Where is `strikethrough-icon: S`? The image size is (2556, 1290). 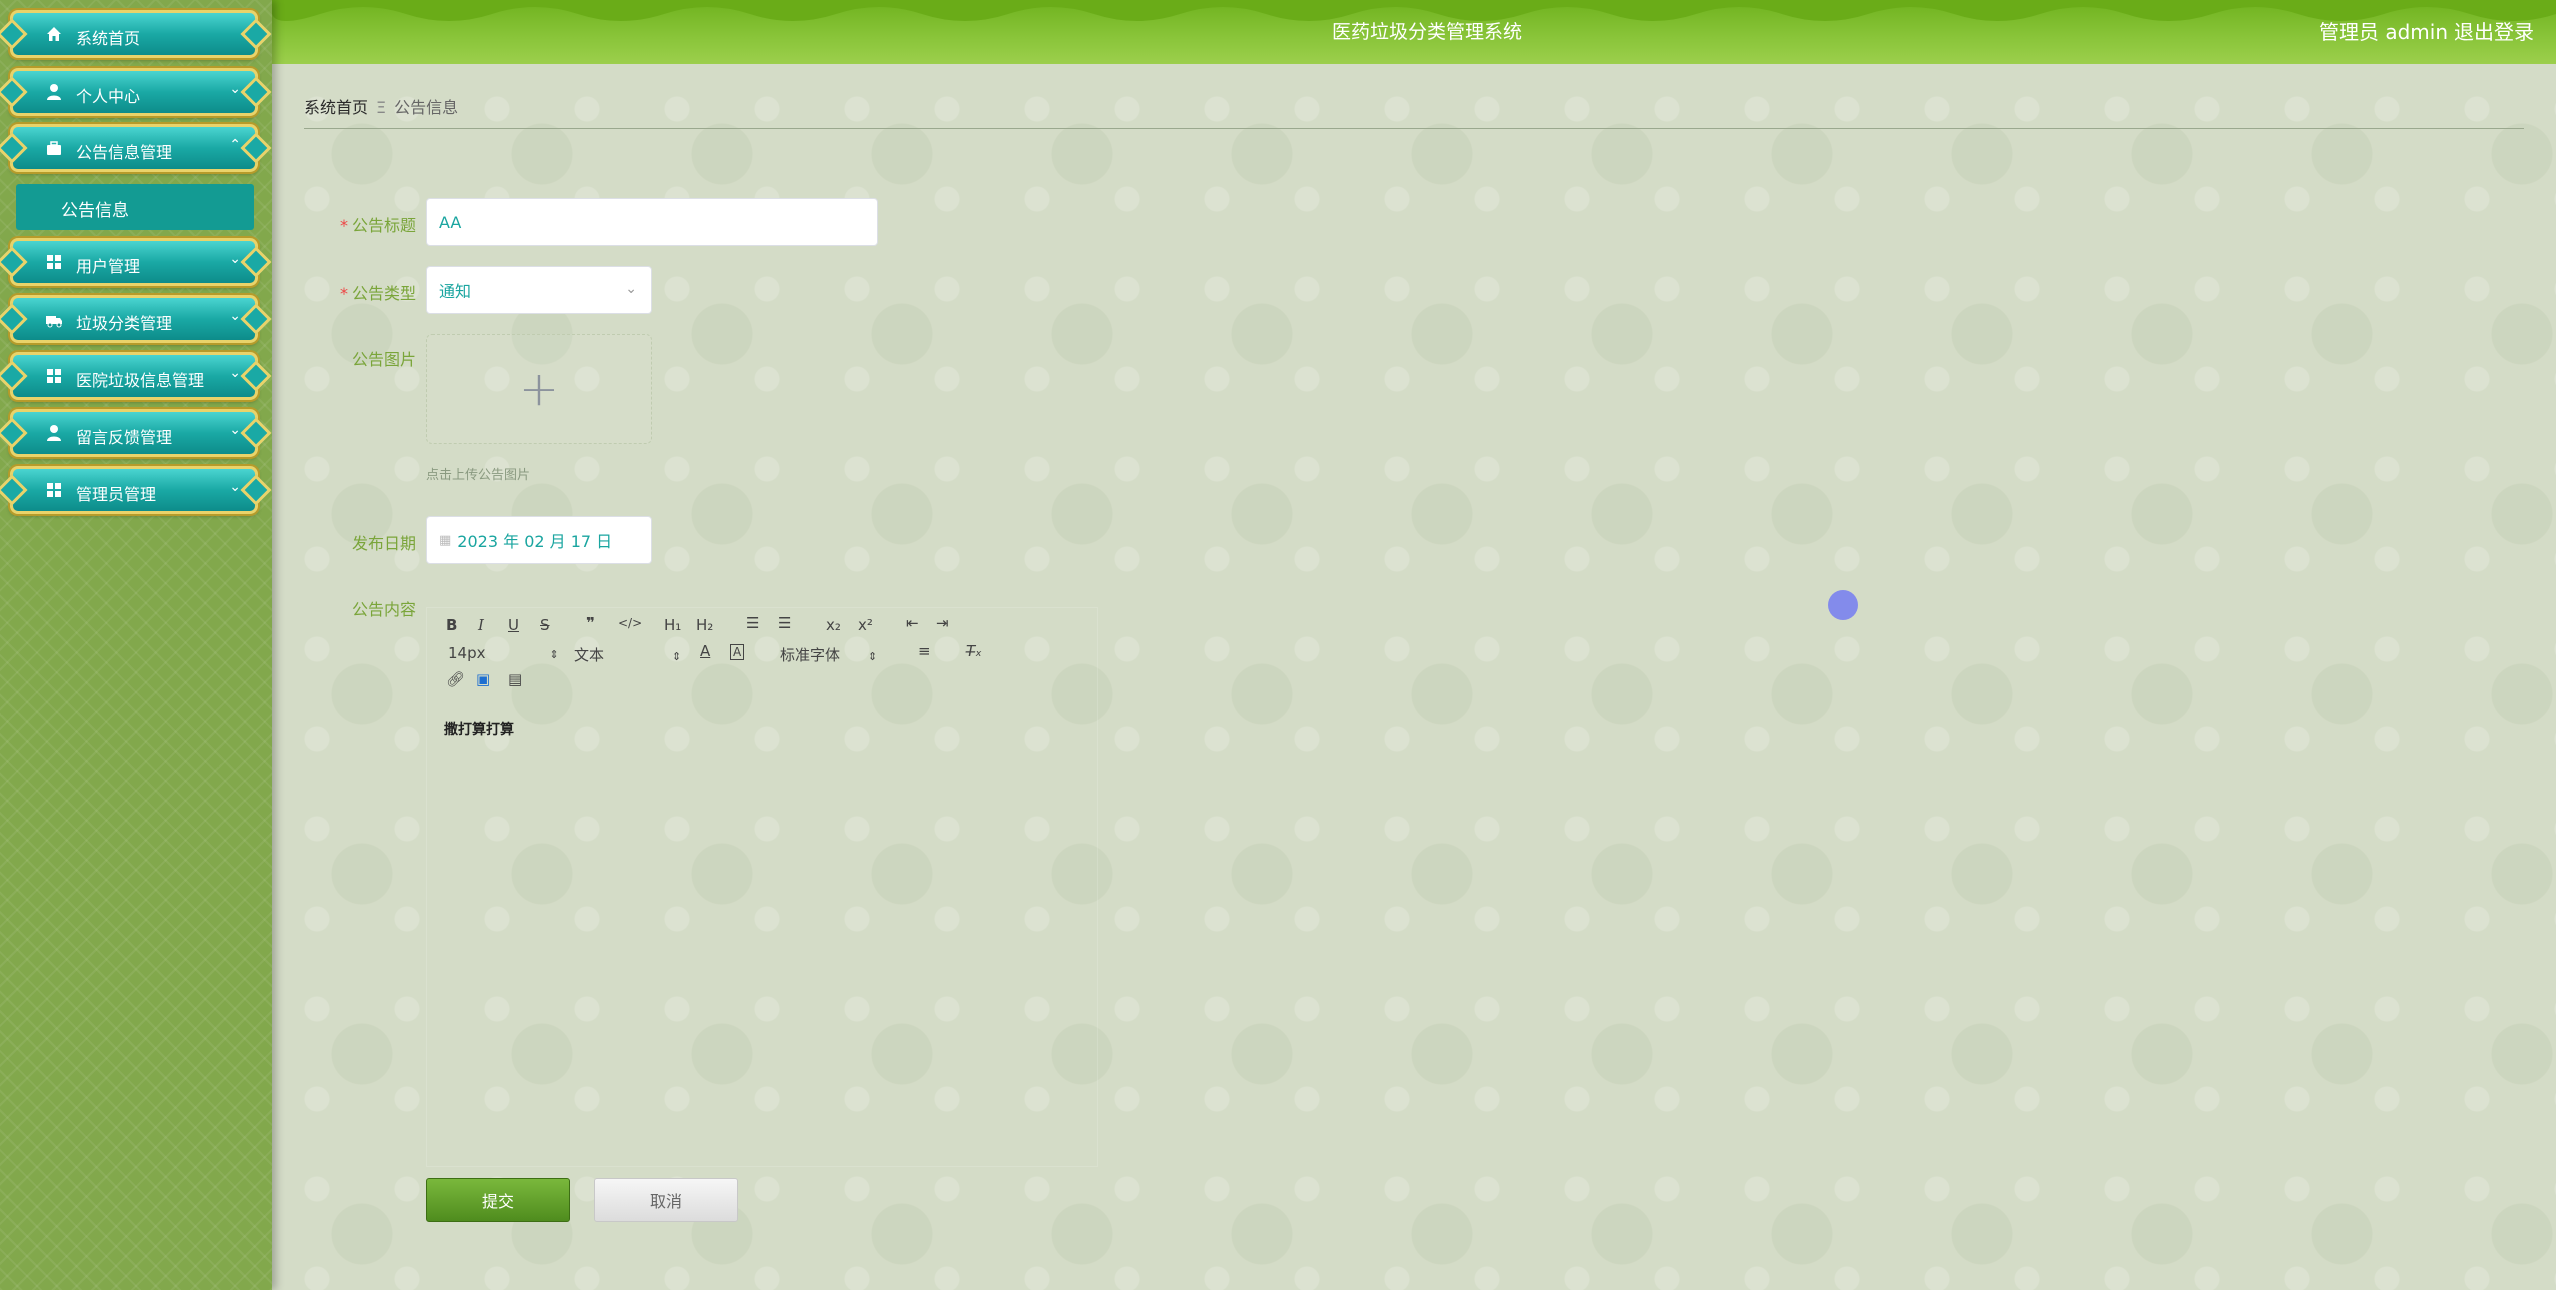
strikethrough-icon: S is located at coordinates (545, 625).